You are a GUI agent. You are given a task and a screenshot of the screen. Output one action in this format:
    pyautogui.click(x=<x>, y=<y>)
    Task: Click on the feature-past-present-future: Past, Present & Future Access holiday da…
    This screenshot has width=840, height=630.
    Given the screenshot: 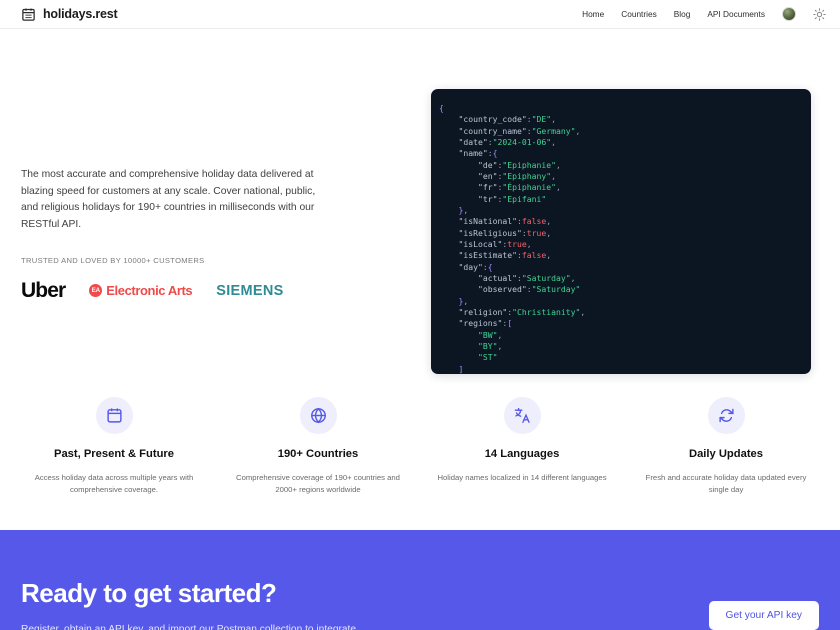 What is the action you would take?
    pyautogui.click(x=114, y=427)
    